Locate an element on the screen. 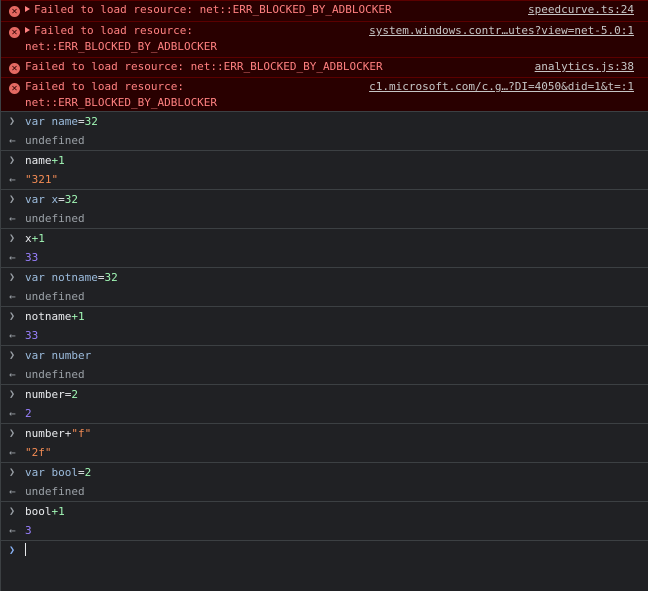  error-source-link: c1.microsoft.com/c.g…?DI=4050&did=1&t=:1 is located at coordinates (501, 87).